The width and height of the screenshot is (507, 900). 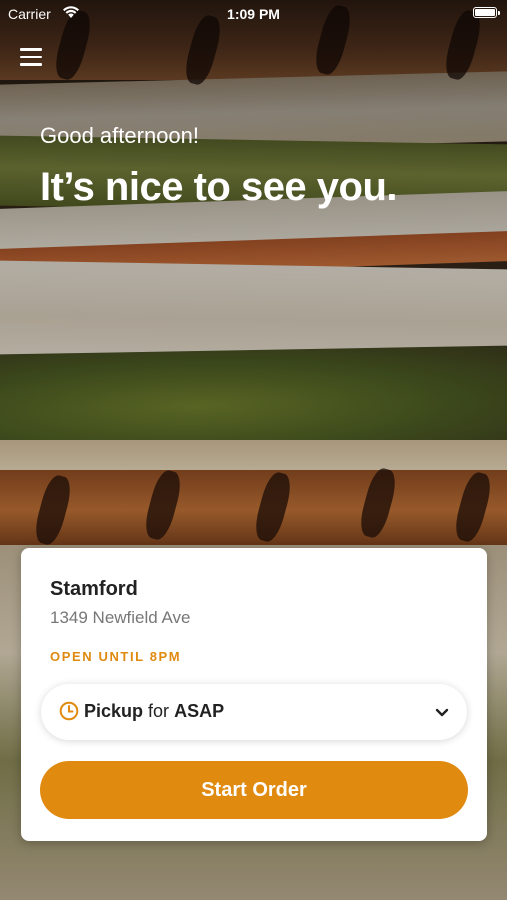 What do you see at coordinates (159, 711) in the screenshot?
I see `order-connector: for` at bounding box center [159, 711].